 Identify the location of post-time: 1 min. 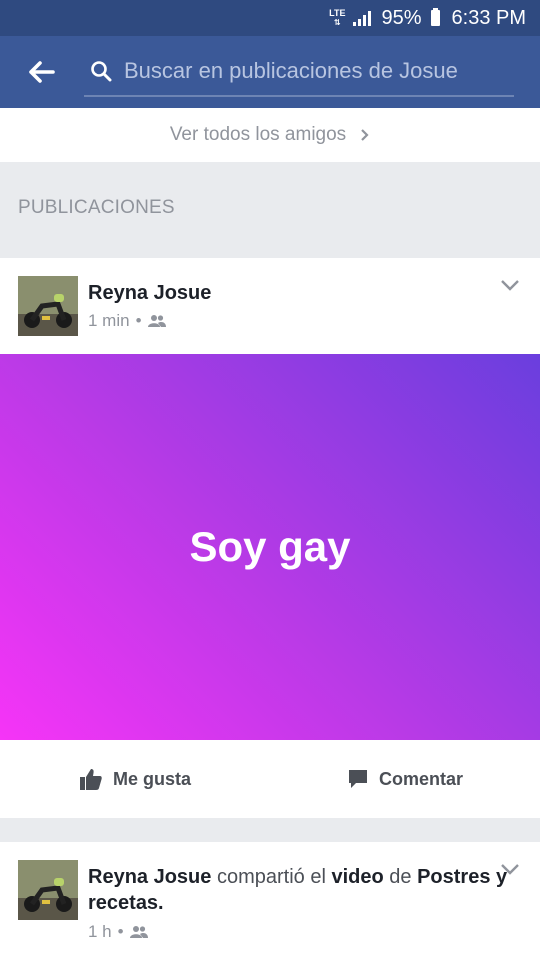
(109, 321).